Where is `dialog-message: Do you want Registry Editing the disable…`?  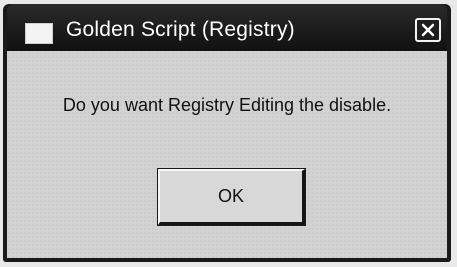
dialog-message: Do you want Registry Editing the disable… is located at coordinates (227, 105).